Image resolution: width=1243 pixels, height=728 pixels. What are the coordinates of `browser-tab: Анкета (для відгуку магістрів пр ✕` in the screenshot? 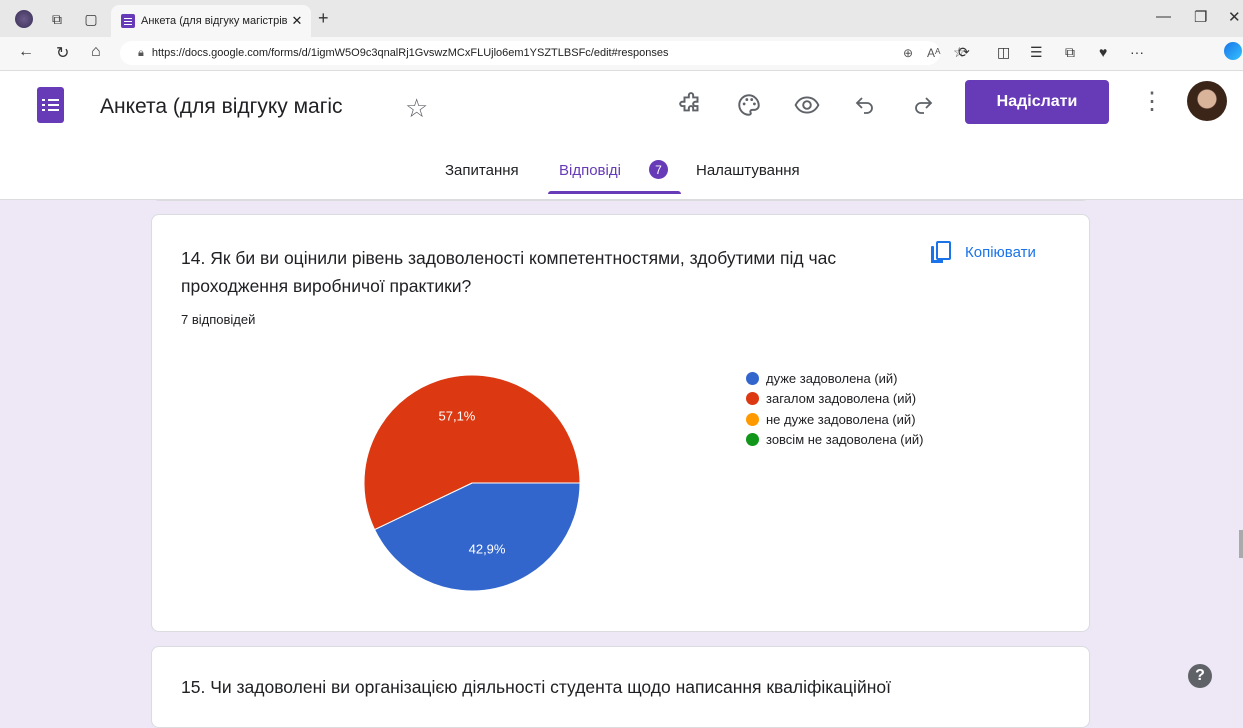 It's located at (211, 21).